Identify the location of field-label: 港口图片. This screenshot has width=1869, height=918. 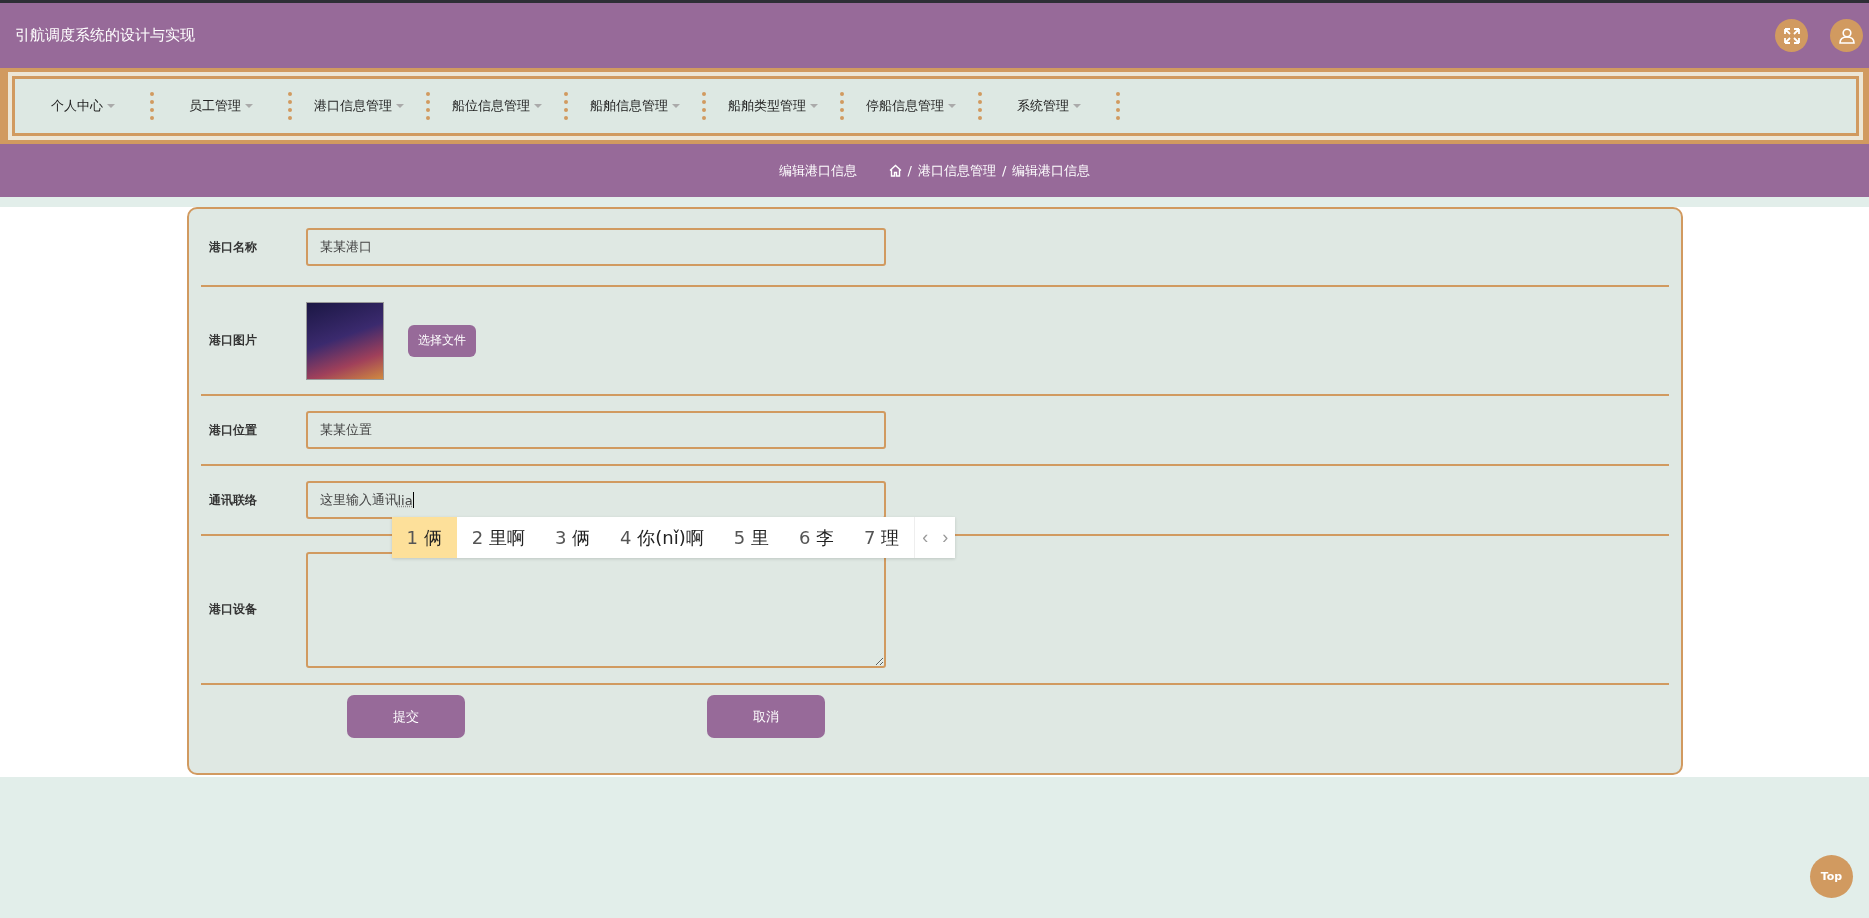
(232, 340).